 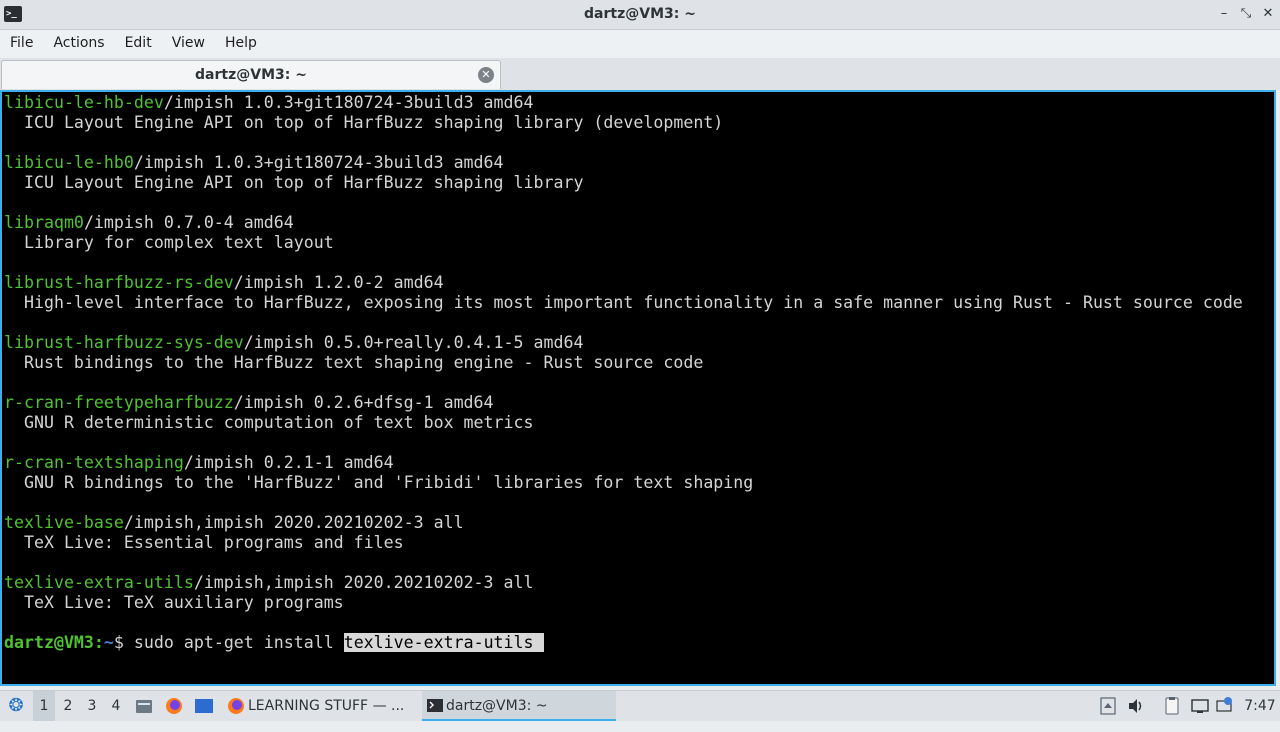 What do you see at coordinates (241, 43) in the screenshot?
I see `menu-help: Help` at bounding box center [241, 43].